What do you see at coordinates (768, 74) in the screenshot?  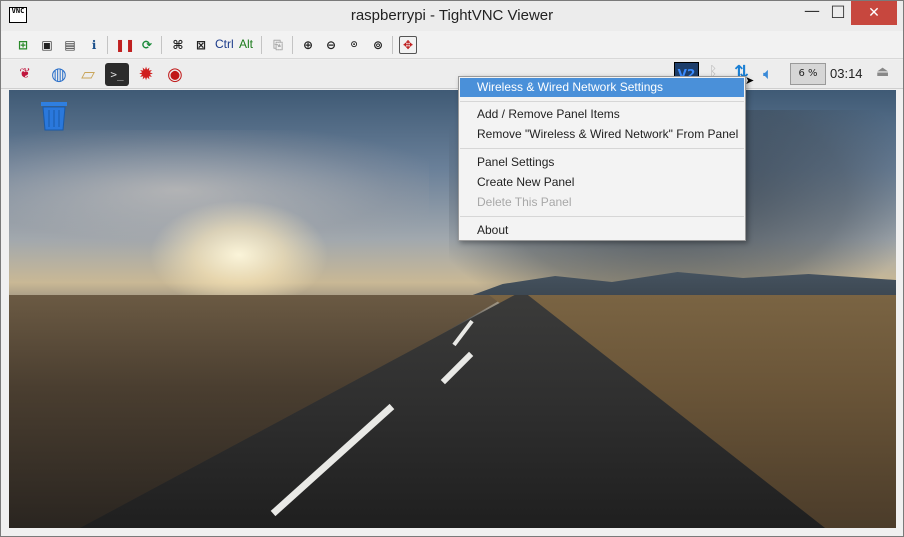 I see `volume-icon: 🔈︎` at bounding box center [768, 74].